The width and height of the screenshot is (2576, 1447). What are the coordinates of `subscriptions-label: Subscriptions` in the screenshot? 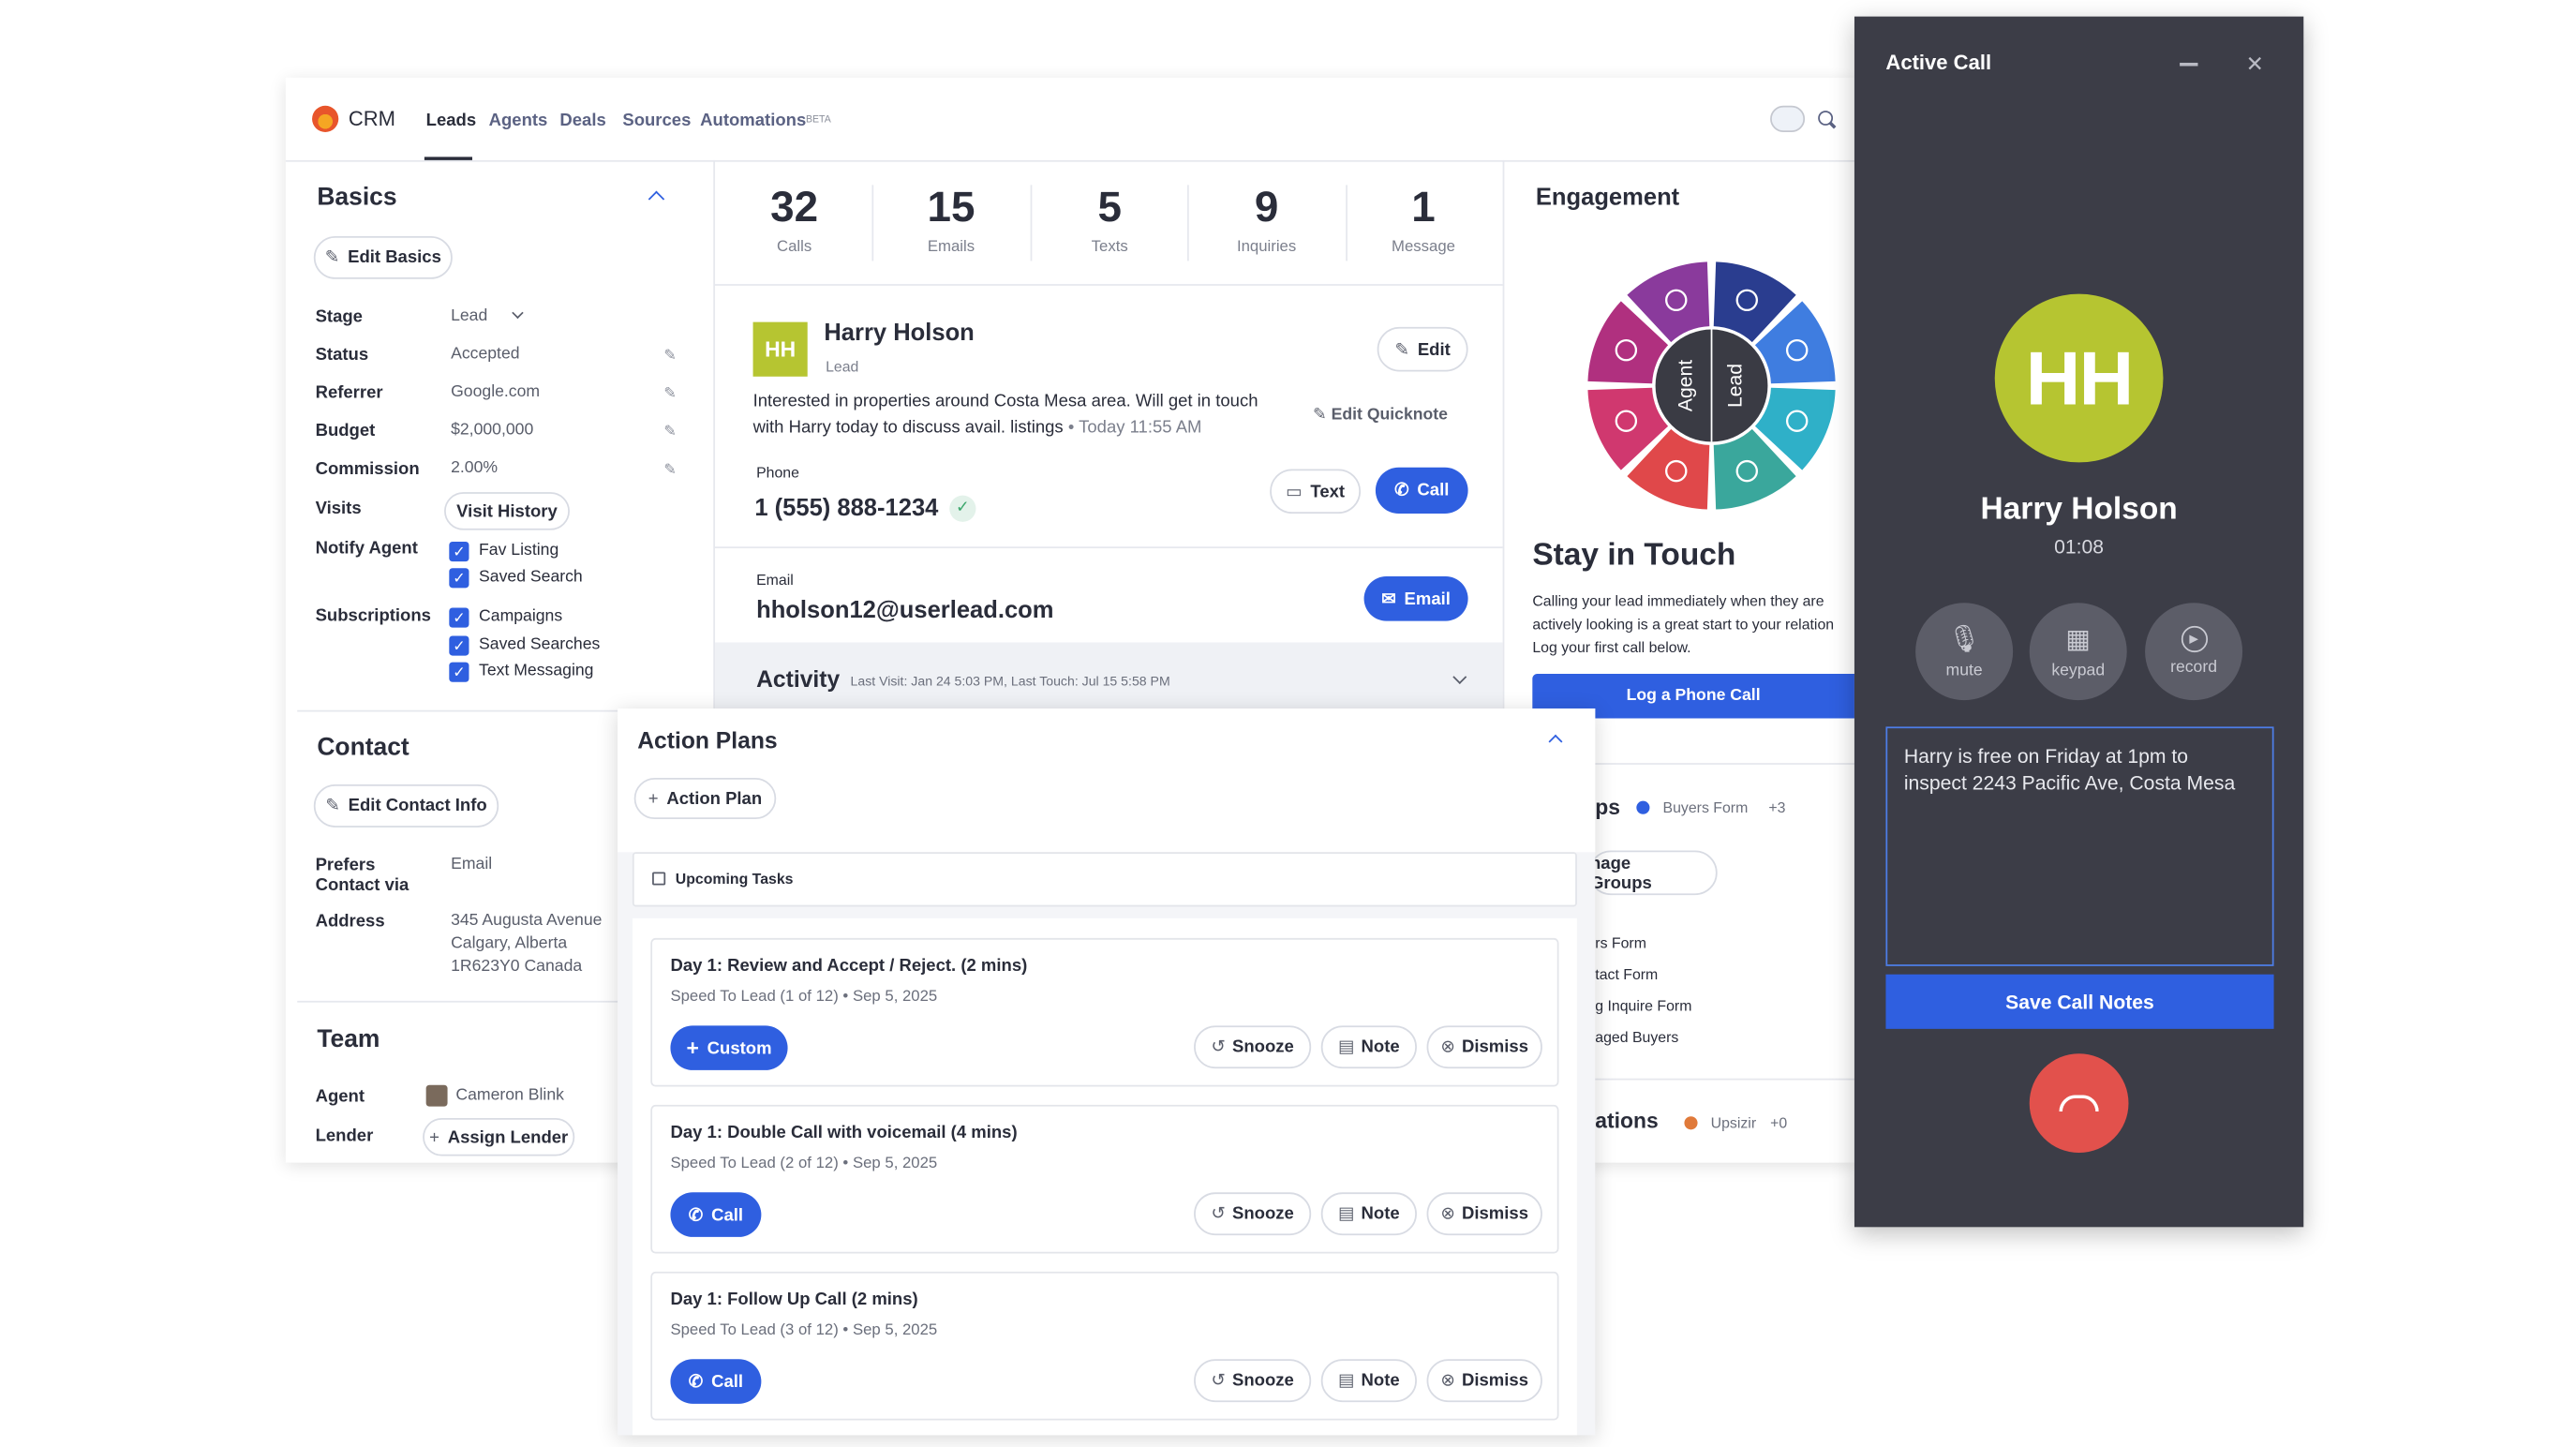 It's located at (373, 615).